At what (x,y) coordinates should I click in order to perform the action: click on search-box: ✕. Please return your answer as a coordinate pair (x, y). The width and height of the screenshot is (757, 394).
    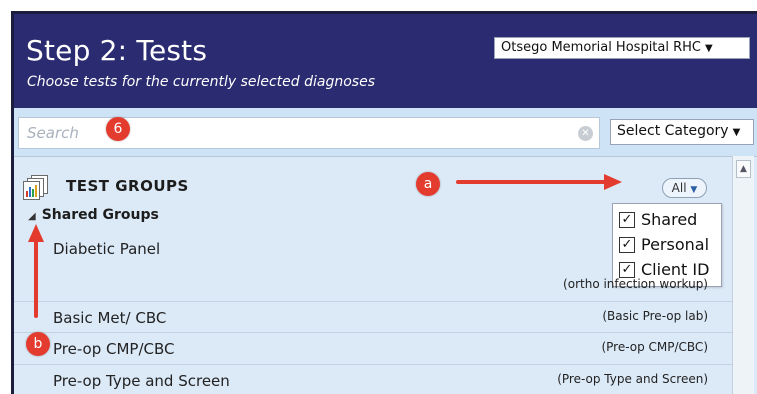
    Looking at the image, I should click on (309, 133).